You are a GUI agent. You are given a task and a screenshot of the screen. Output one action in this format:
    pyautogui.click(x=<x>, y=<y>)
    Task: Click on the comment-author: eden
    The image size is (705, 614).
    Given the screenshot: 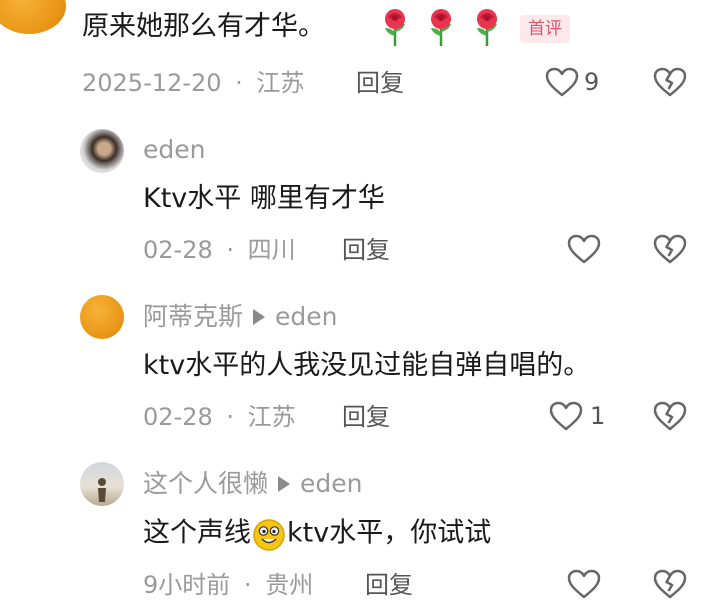 What is the action you would take?
    pyautogui.click(x=174, y=150)
    